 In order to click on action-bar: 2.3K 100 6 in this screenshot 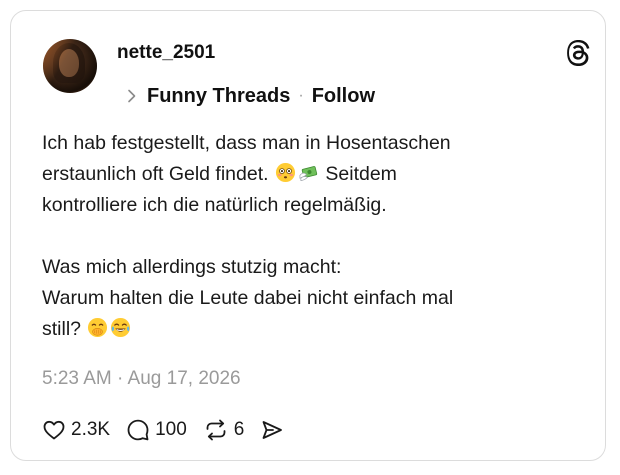, I will do `click(171, 430)`.